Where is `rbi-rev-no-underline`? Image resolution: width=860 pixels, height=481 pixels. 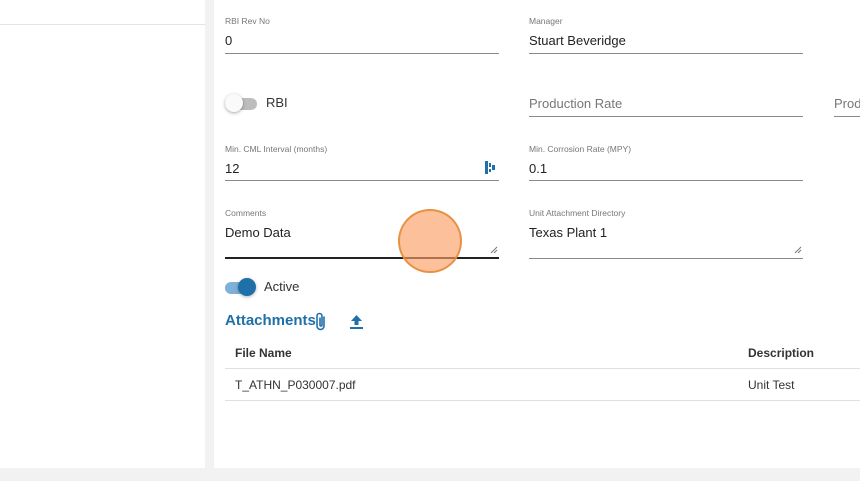
rbi-rev-no-underline is located at coordinates (362, 53).